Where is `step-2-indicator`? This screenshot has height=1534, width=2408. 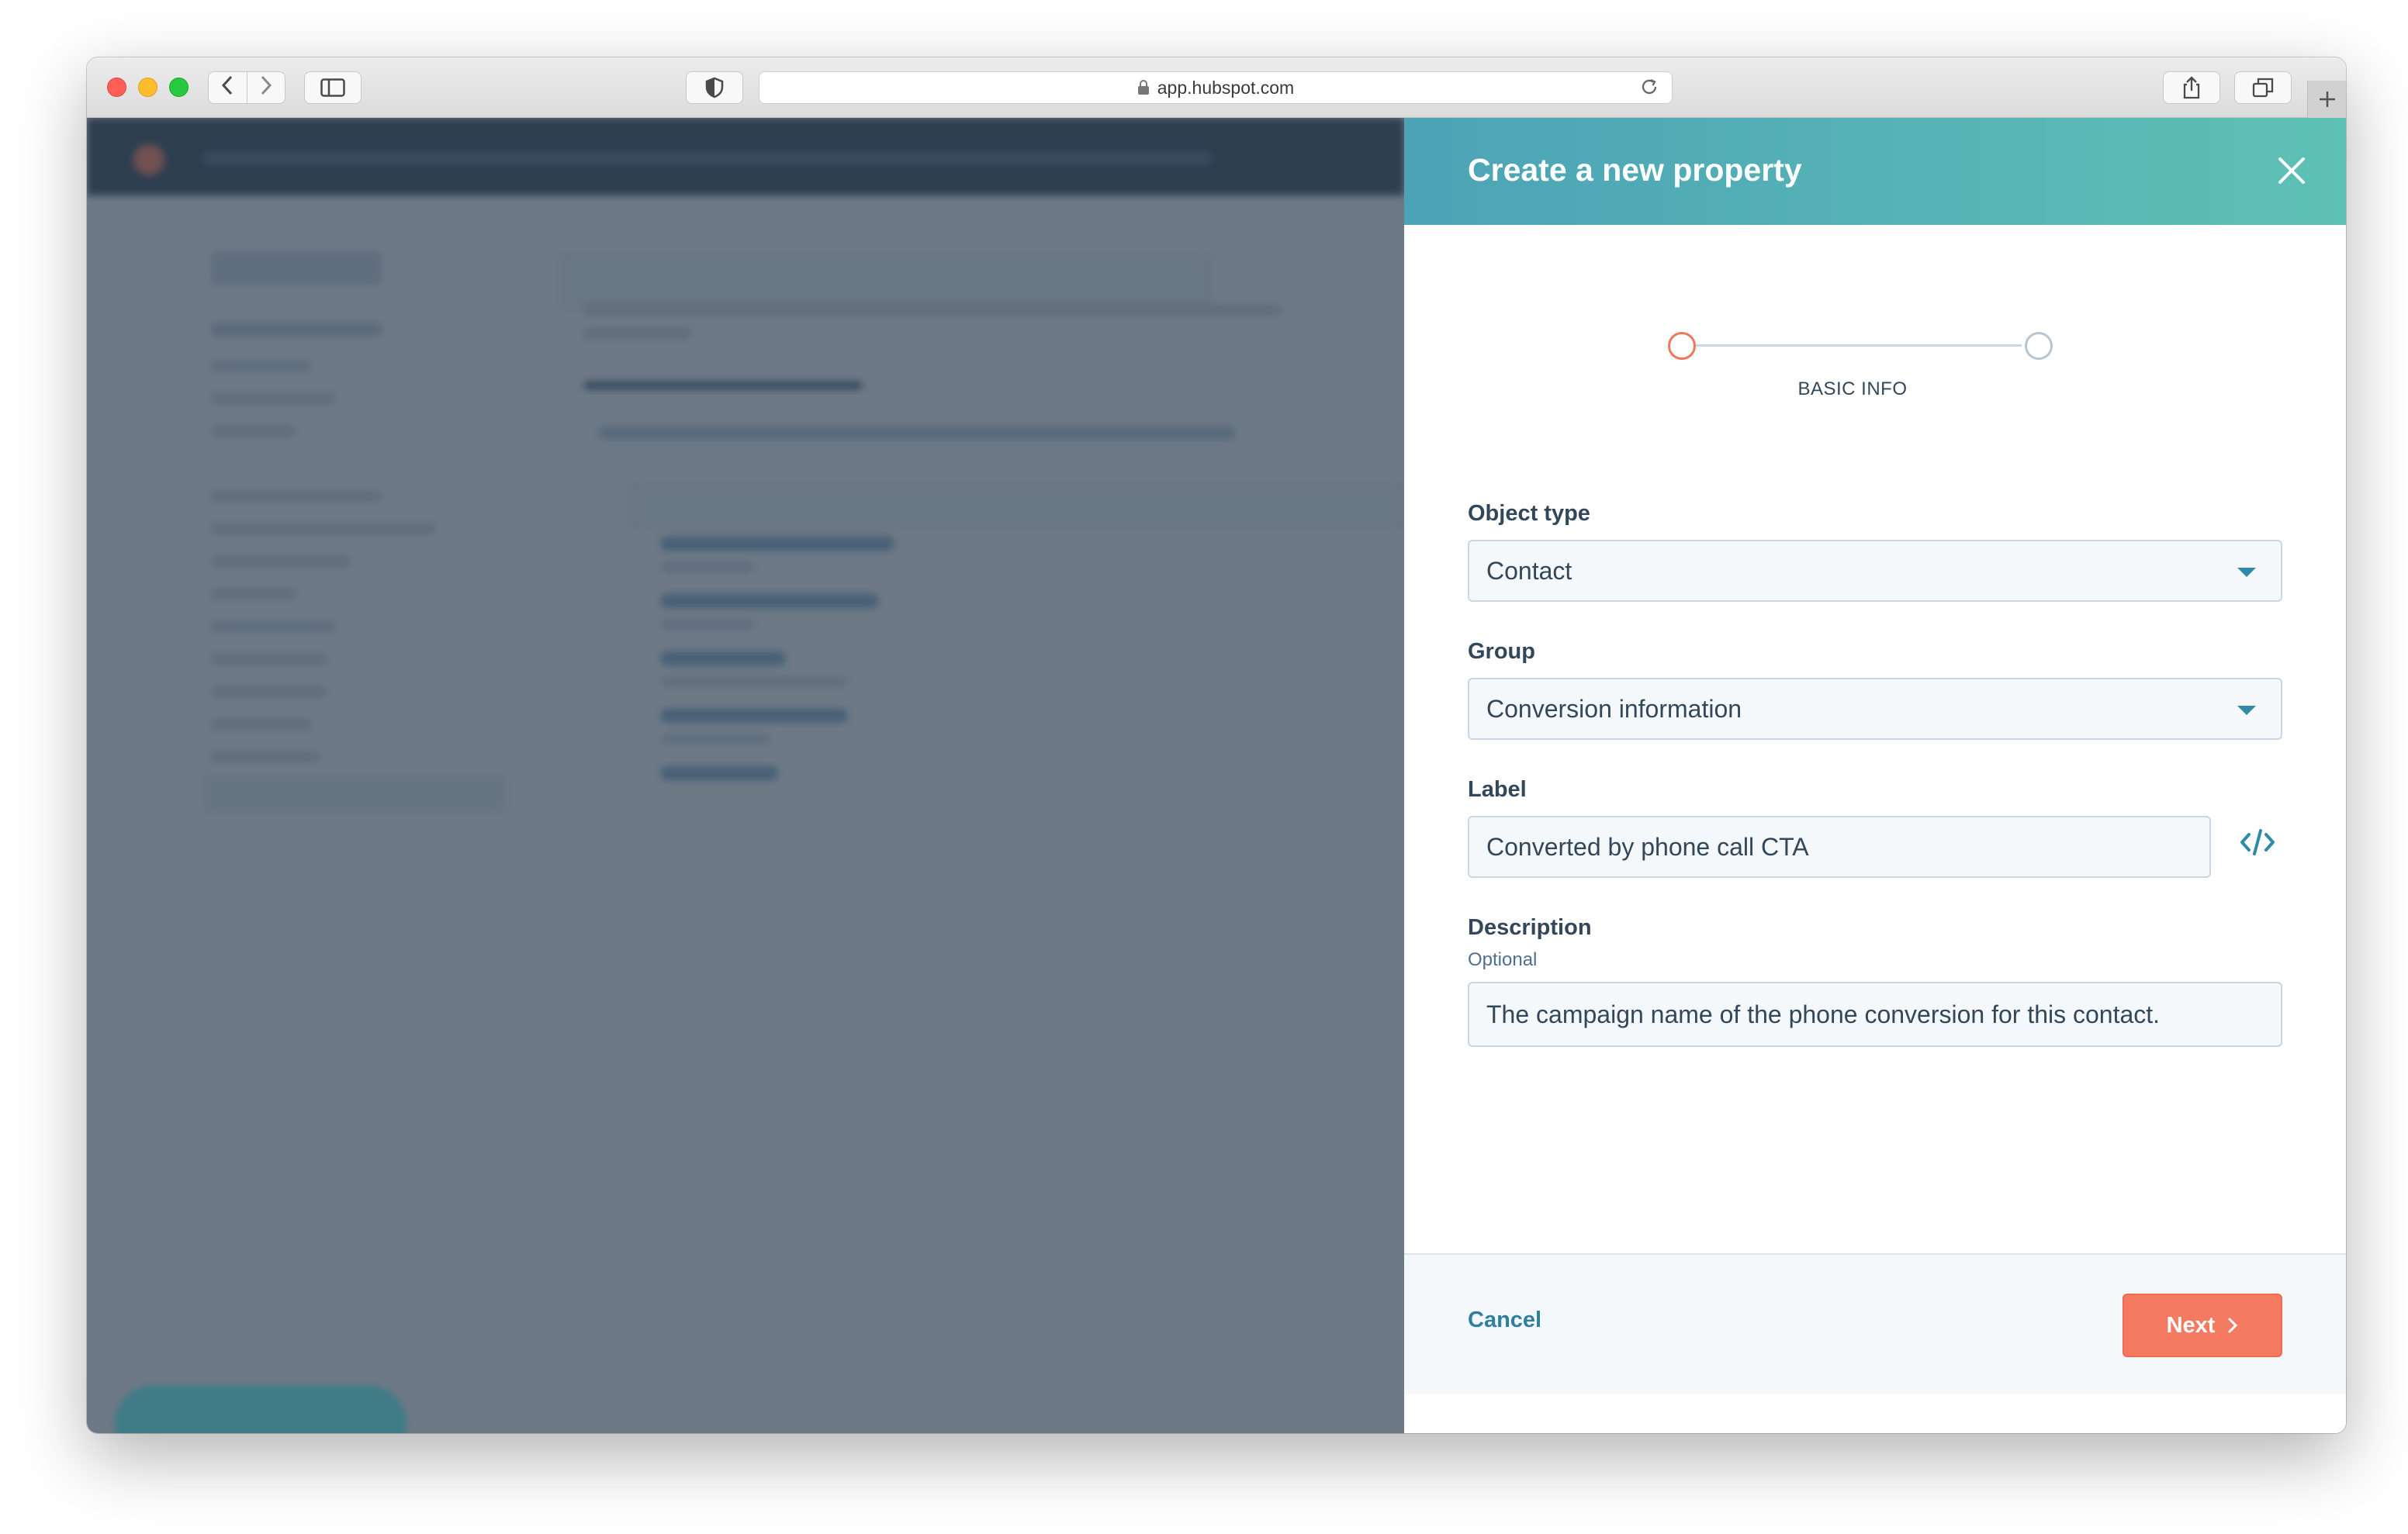 step-2-indicator is located at coordinates (2039, 346).